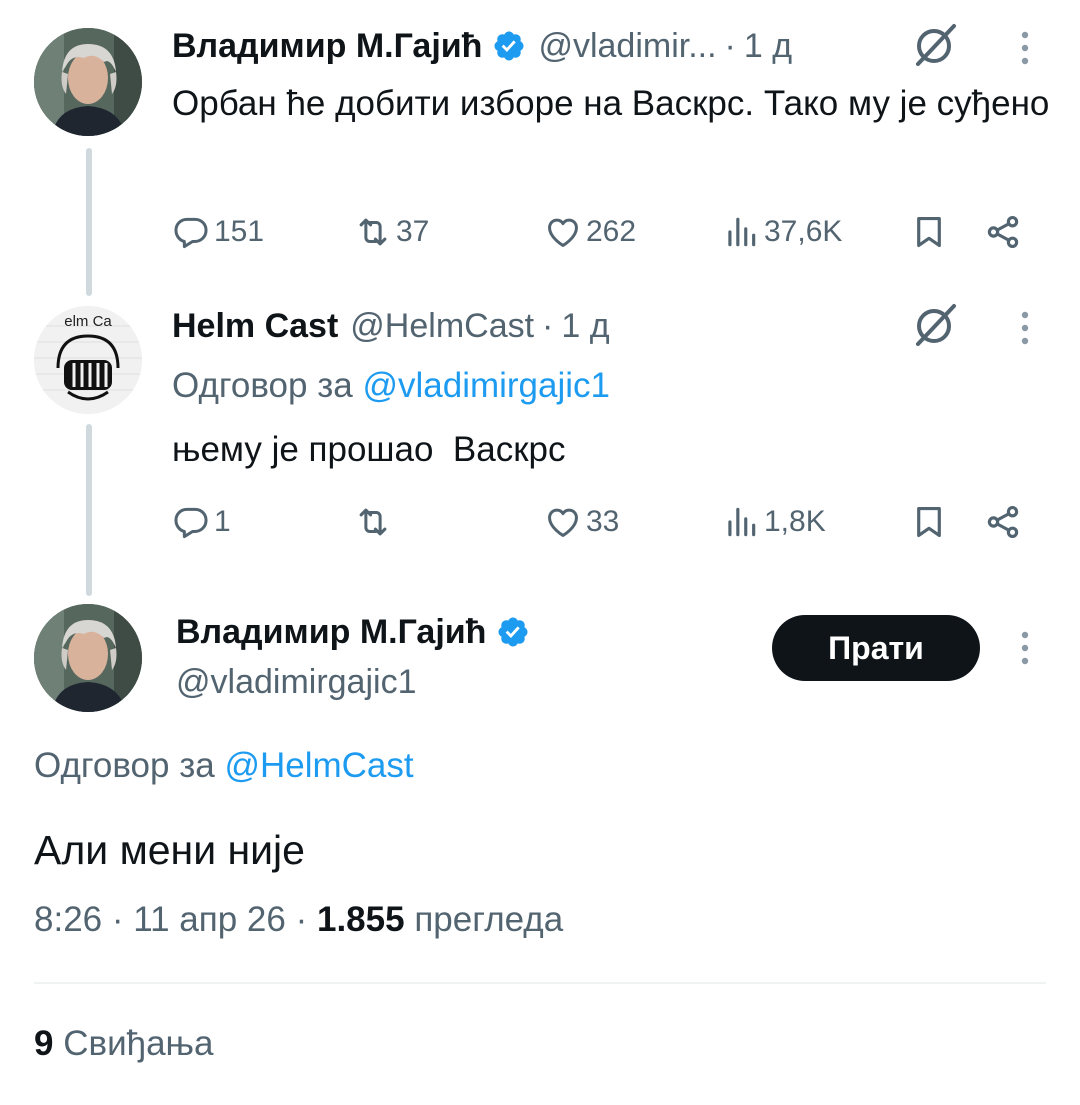  I want to click on like-count: 33, so click(603, 521).